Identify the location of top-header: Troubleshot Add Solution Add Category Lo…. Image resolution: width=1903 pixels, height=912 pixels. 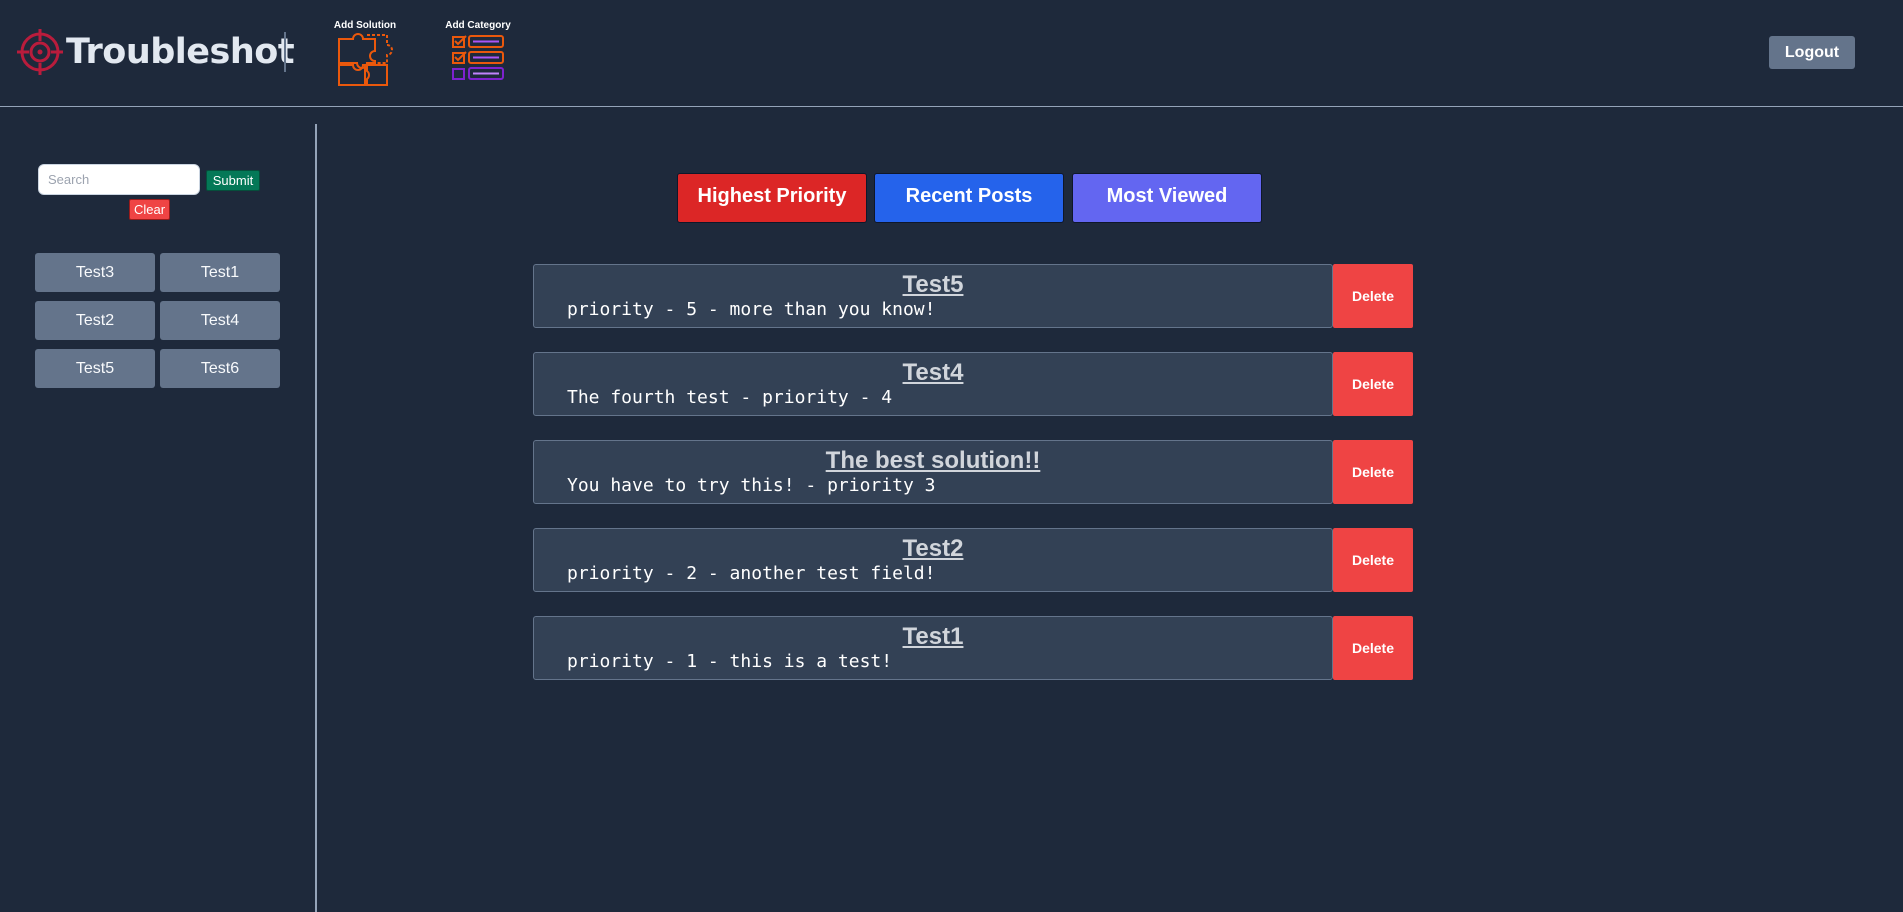
(951, 53).